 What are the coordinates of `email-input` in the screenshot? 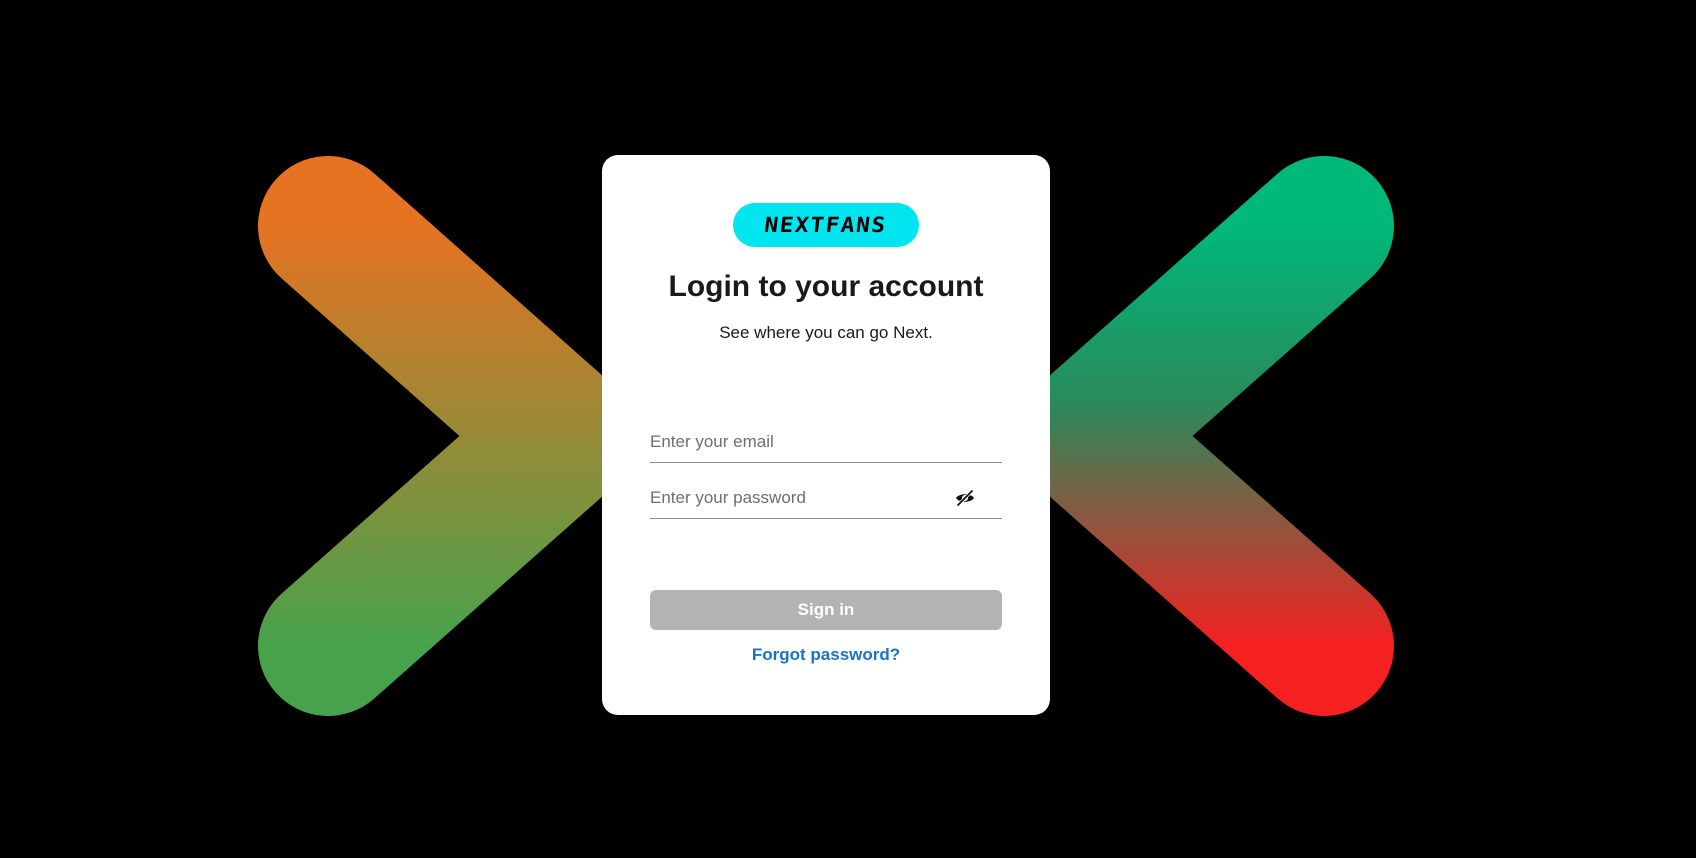 It's located at (805, 442).